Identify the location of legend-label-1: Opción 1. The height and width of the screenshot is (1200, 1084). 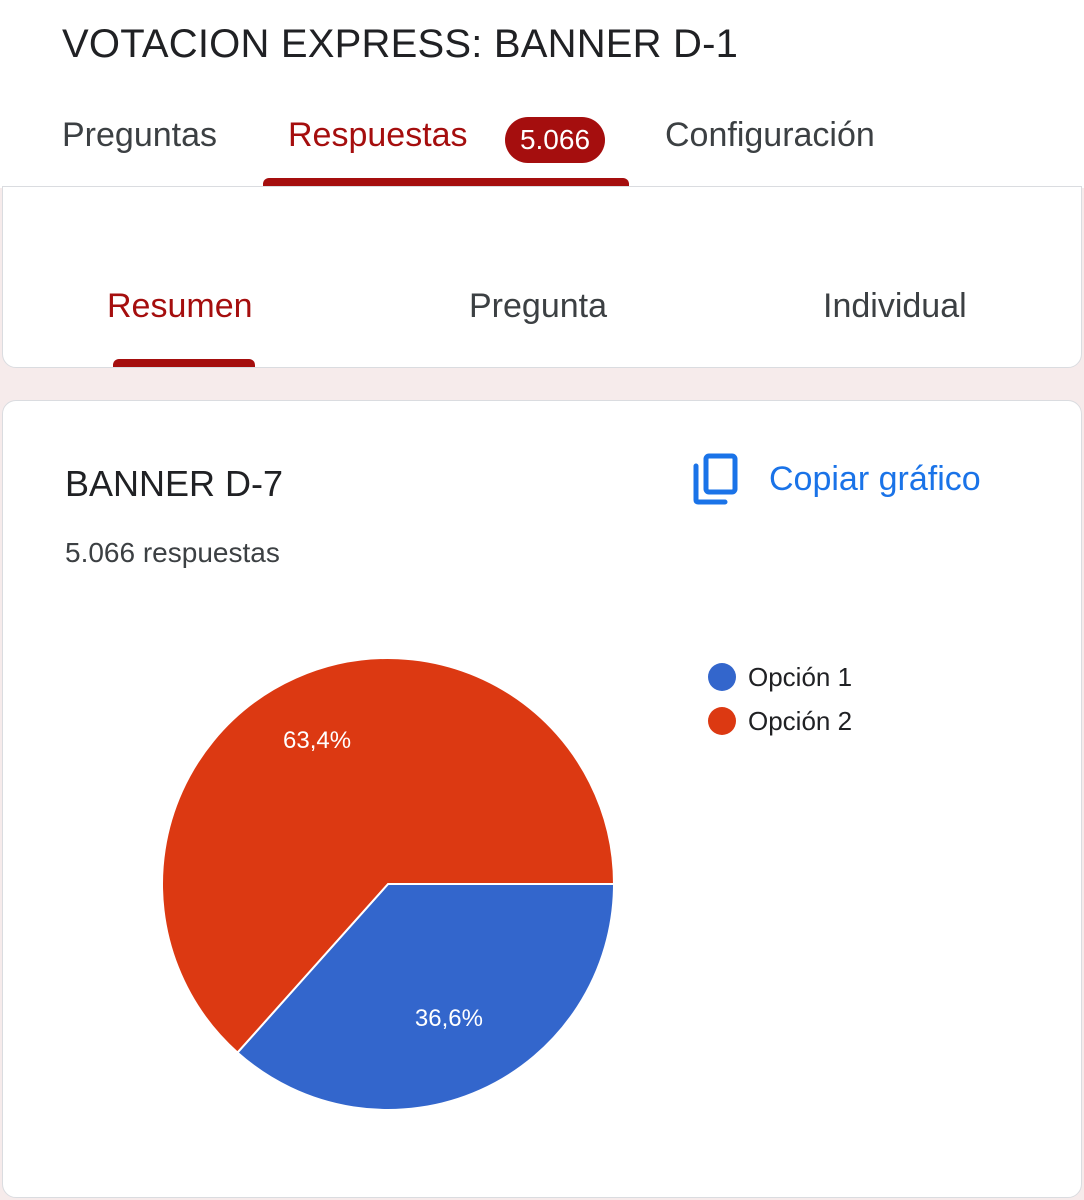
(800, 676).